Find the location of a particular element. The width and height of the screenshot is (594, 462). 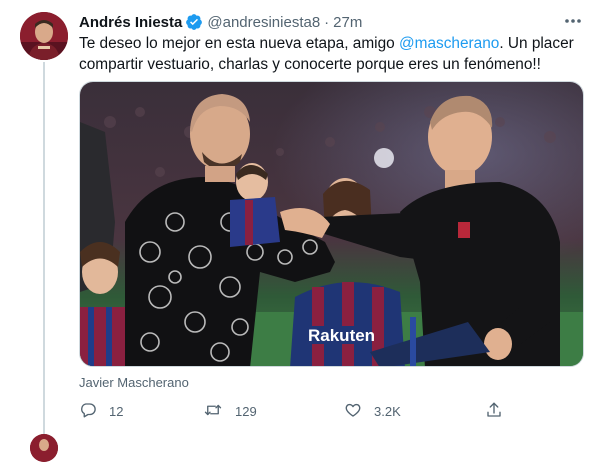

media-caption: Javier Mascherano is located at coordinates (134, 382).